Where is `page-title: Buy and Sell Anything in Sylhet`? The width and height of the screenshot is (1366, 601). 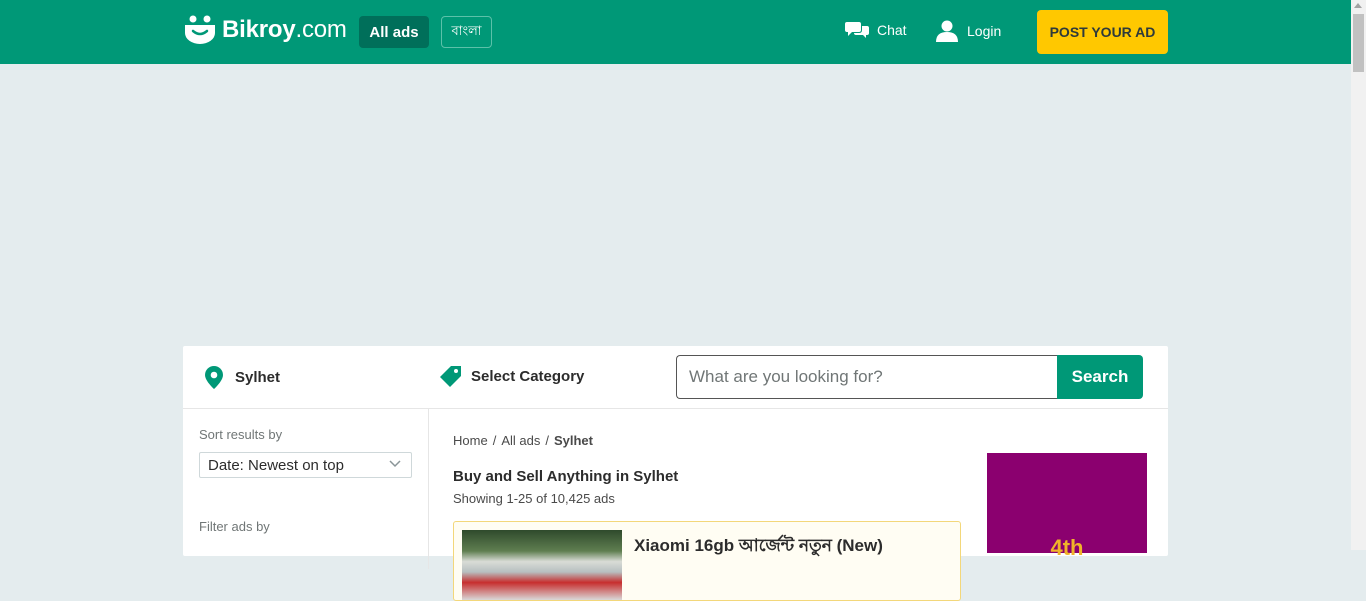 page-title: Buy and Sell Anything in Sylhet is located at coordinates (566, 476).